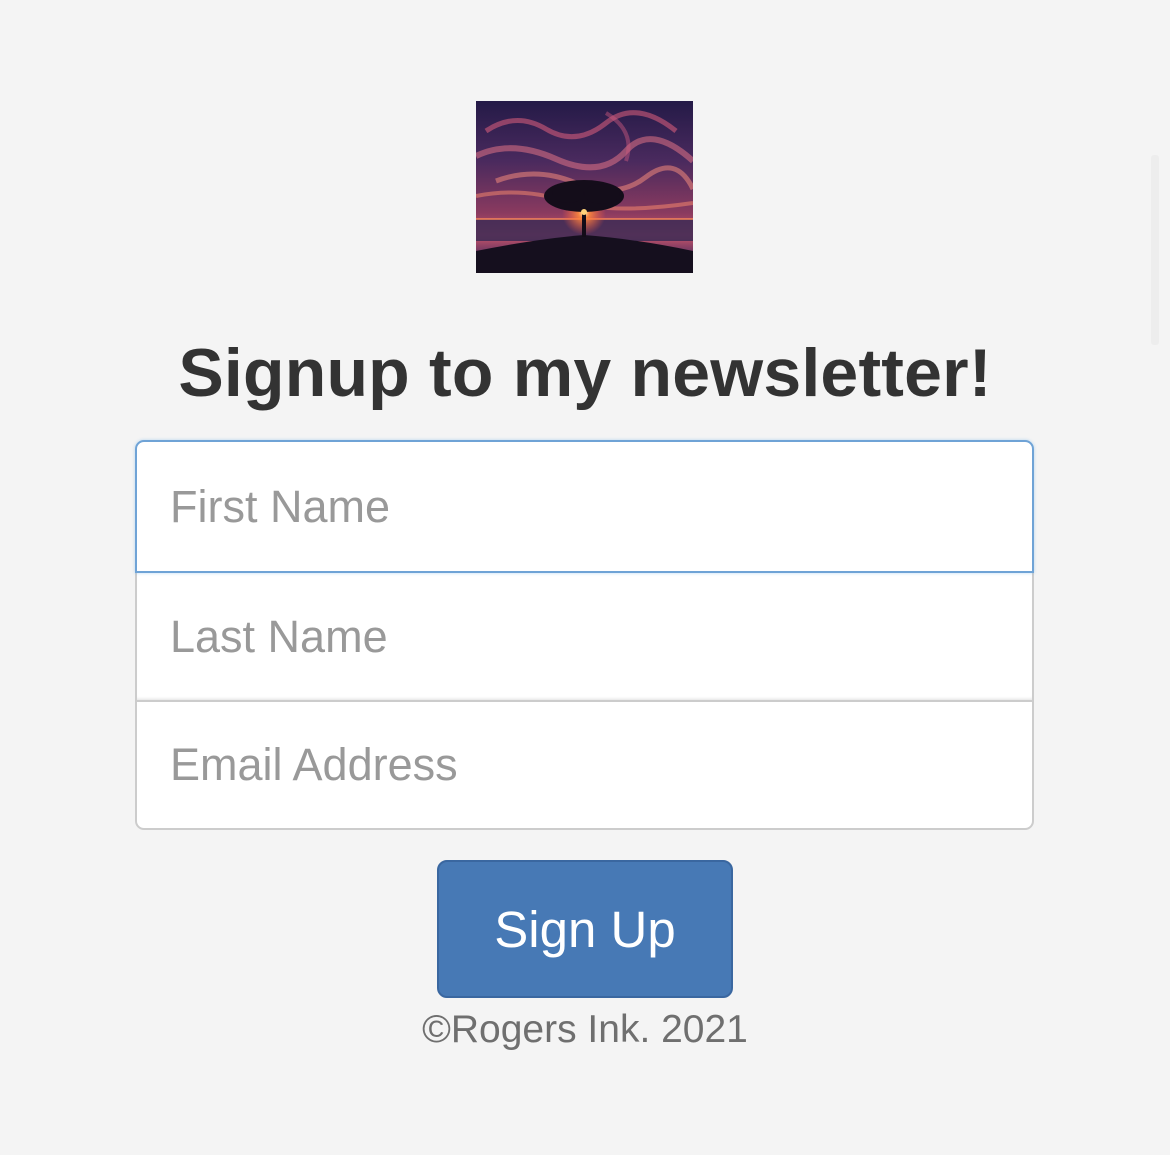  Describe the element at coordinates (585, 929) in the screenshot. I see `sign-up-button: Sign Up` at that location.